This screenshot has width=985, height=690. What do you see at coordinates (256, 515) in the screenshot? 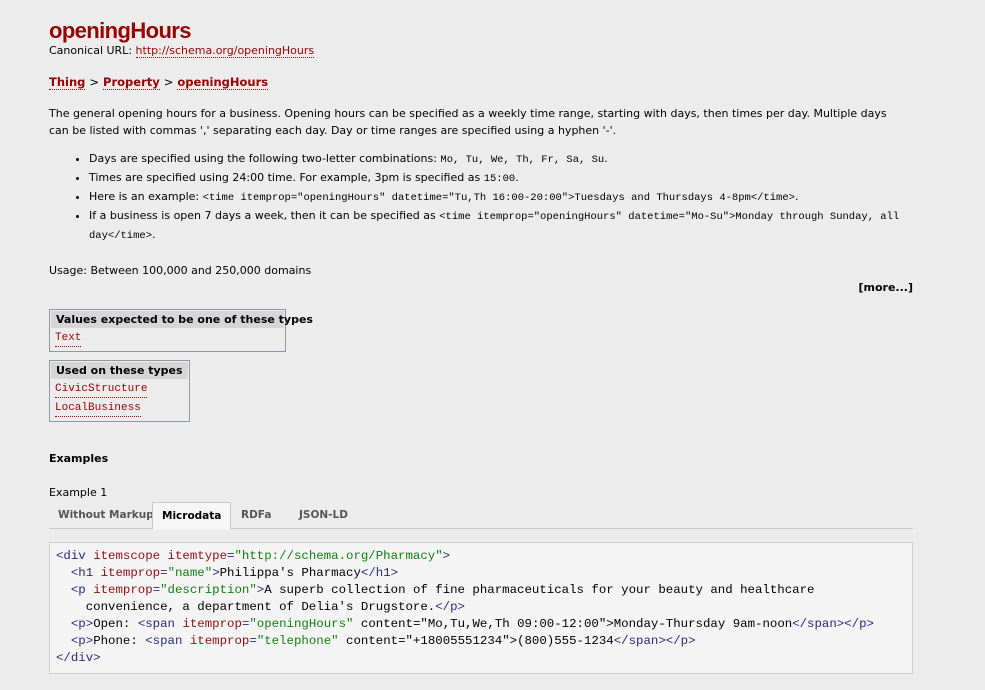
I see `tab-rdfa: RDFa` at bounding box center [256, 515].